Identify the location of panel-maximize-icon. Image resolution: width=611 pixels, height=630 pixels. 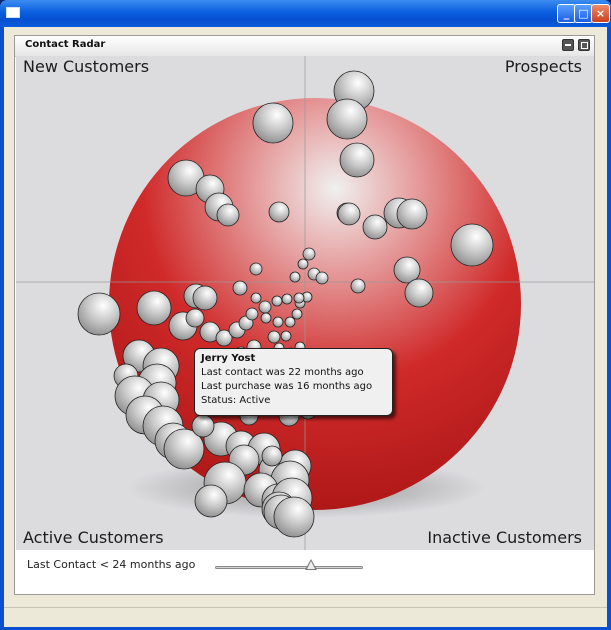
(584, 45).